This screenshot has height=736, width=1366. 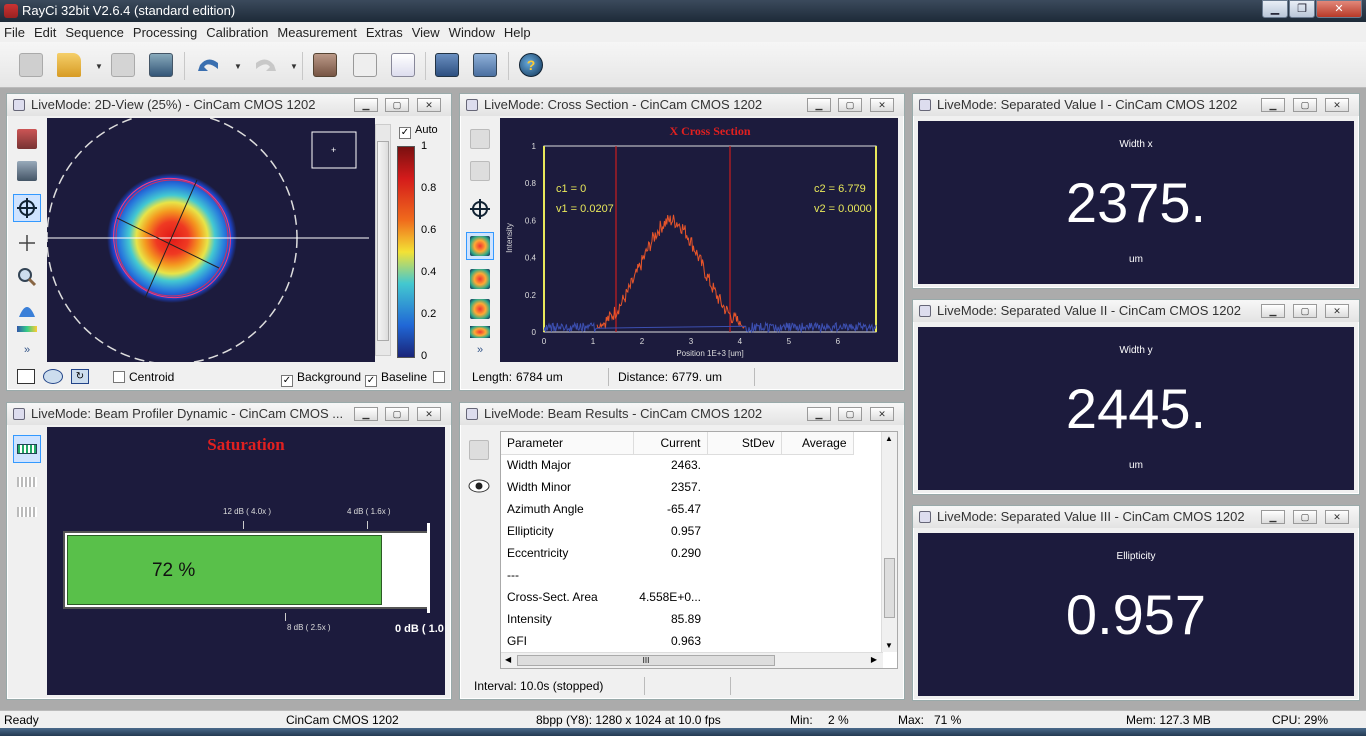 What do you see at coordinates (99, 32) in the screenshot?
I see `menu-sequence: Sequence` at bounding box center [99, 32].